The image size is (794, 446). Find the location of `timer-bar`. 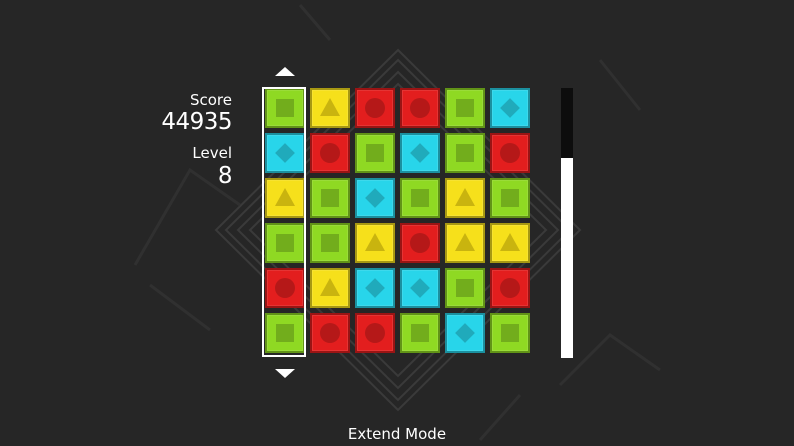

timer-bar is located at coordinates (567, 223).